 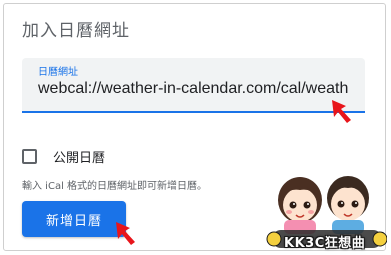 What do you see at coordinates (79, 158) in the screenshot?
I see `public-calendar-label: 公開日曆` at bounding box center [79, 158].